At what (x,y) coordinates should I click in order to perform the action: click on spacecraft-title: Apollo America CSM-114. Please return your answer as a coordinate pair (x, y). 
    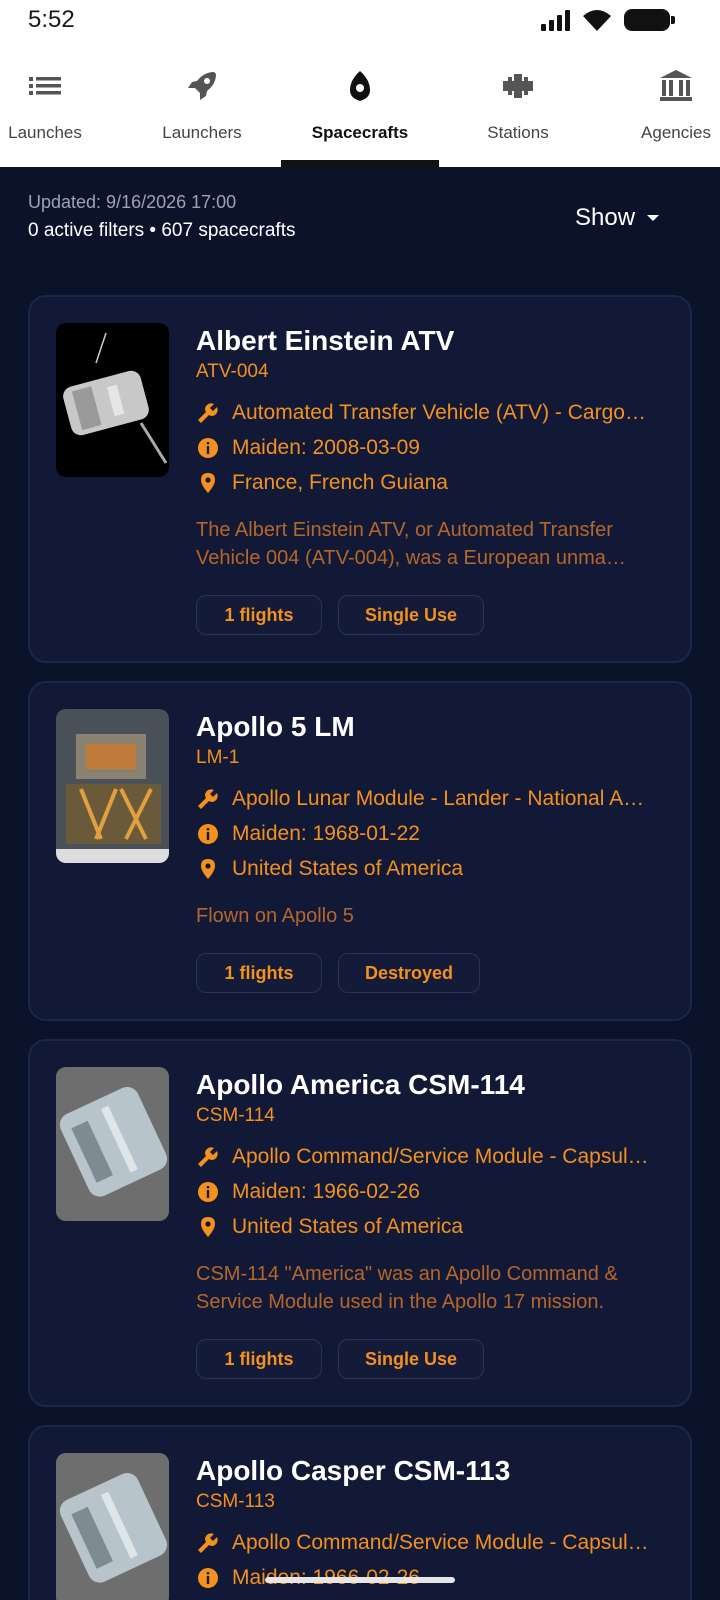
    Looking at the image, I should click on (360, 1084).